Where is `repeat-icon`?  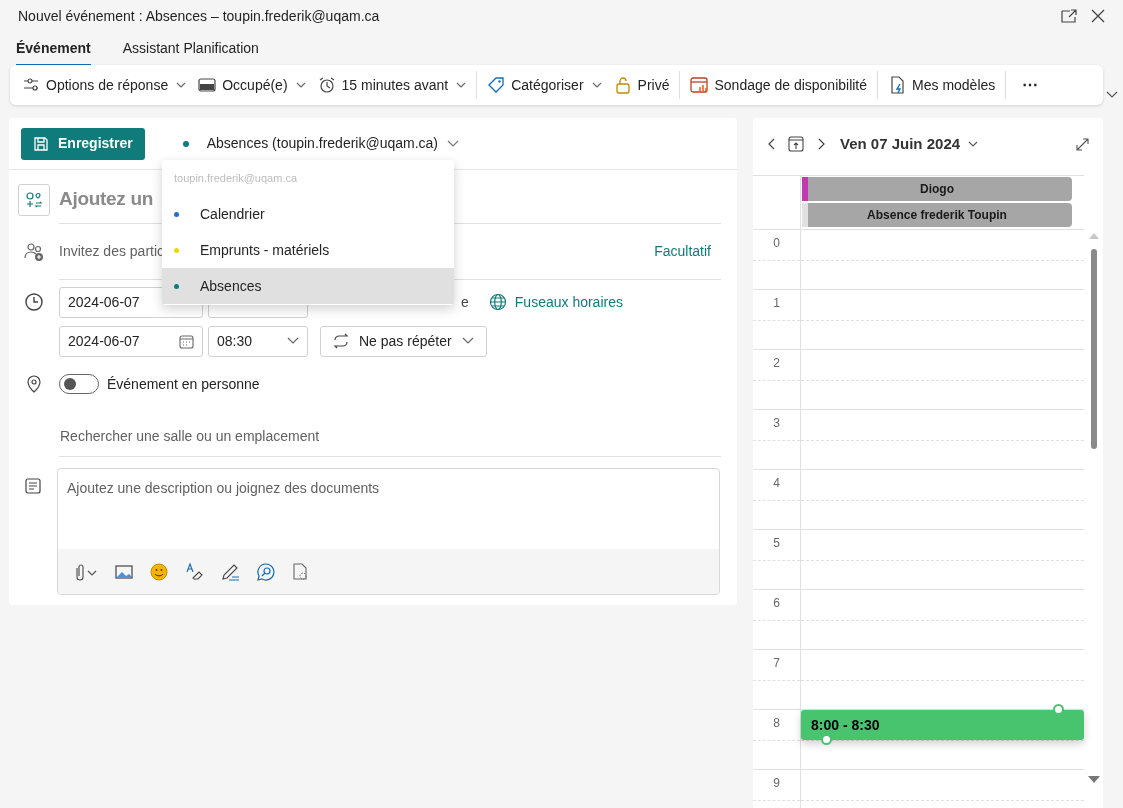
repeat-icon is located at coordinates (341, 341).